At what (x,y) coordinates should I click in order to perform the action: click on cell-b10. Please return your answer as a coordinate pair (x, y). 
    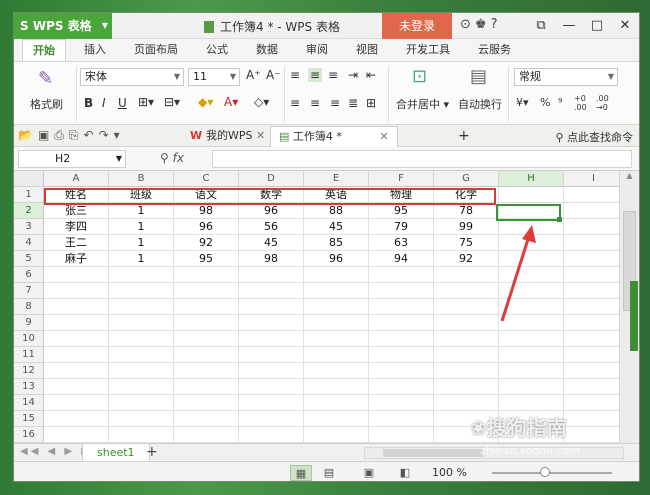
    Looking at the image, I should click on (141, 339).